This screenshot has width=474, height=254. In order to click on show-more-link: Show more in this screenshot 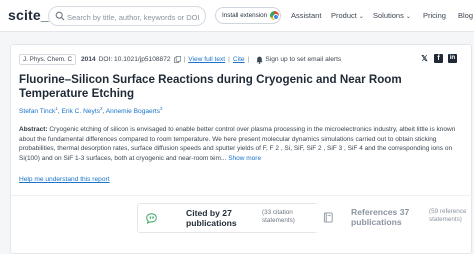, I will do `click(244, 158)`.